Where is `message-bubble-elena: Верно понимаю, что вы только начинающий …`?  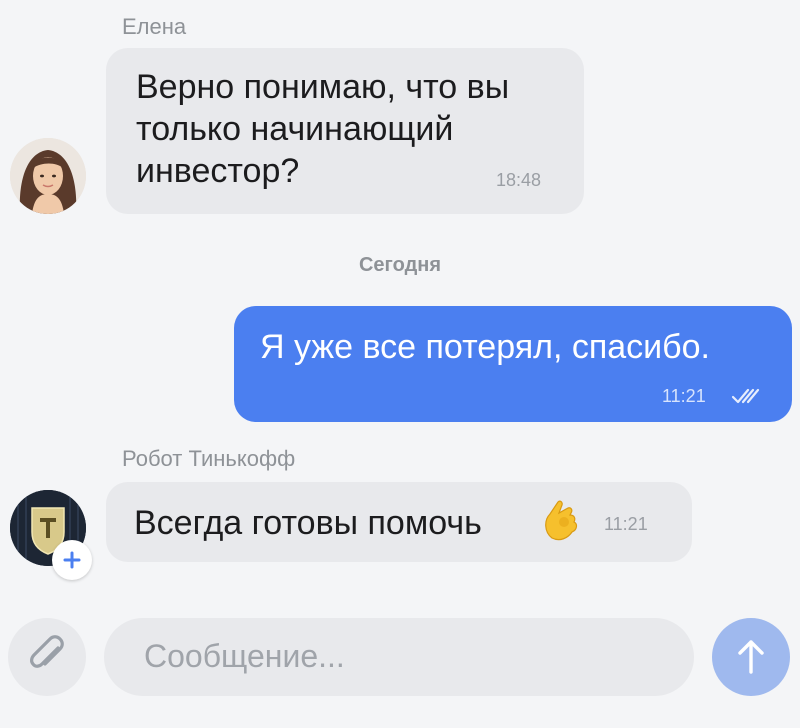
message-bubble-elena: Верно понимаю, что вы только начинающий … is located at coordinates (345, 131).